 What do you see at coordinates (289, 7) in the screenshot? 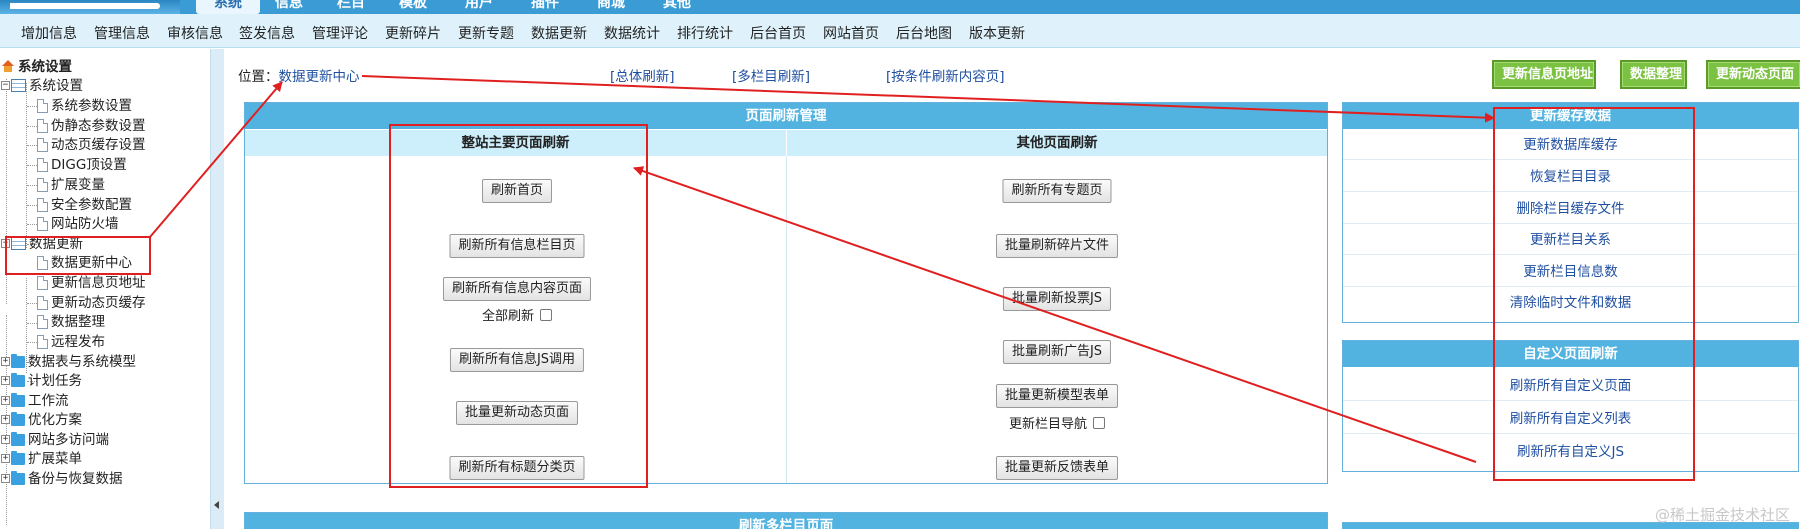
I see `tab-info: 信息` at bounding box center [289, 7].